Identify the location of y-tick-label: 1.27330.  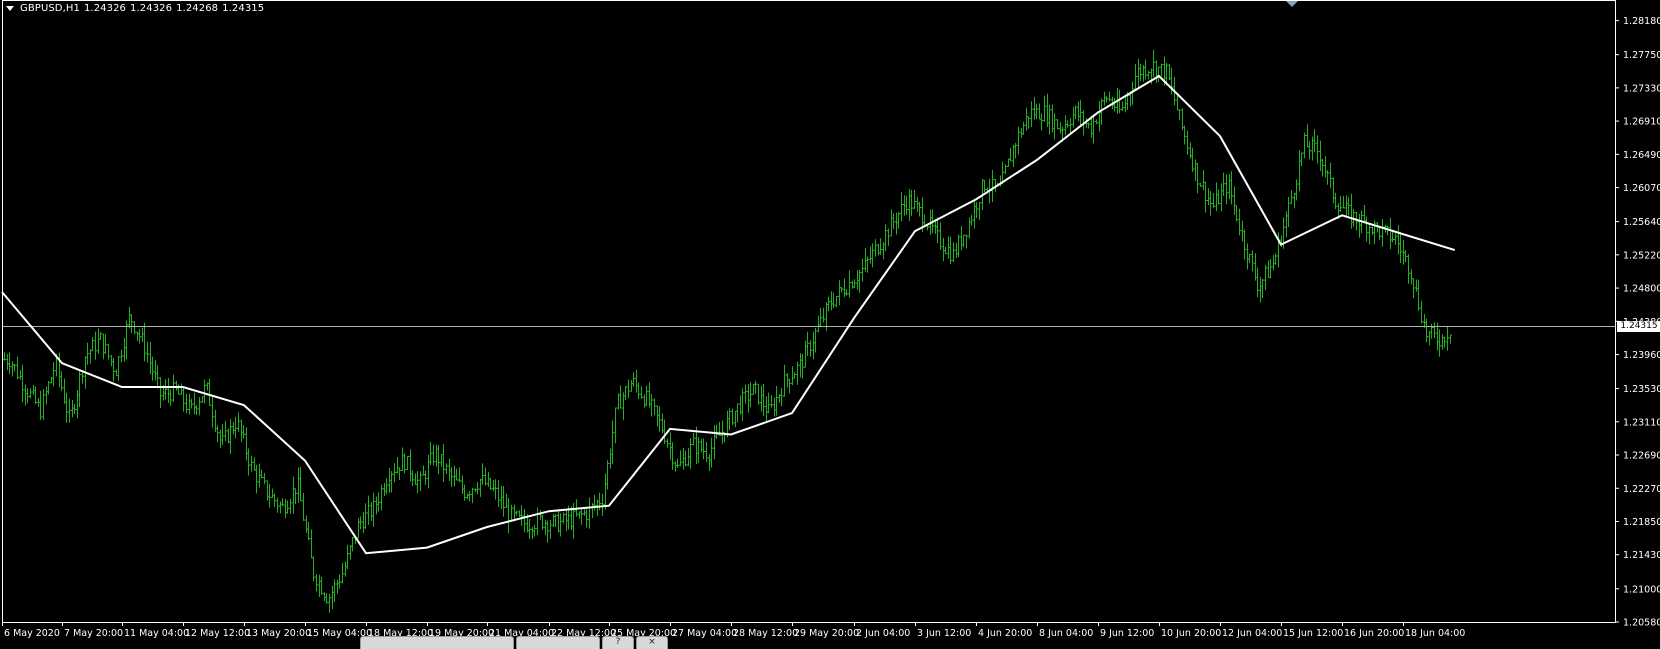
(1641, 88).